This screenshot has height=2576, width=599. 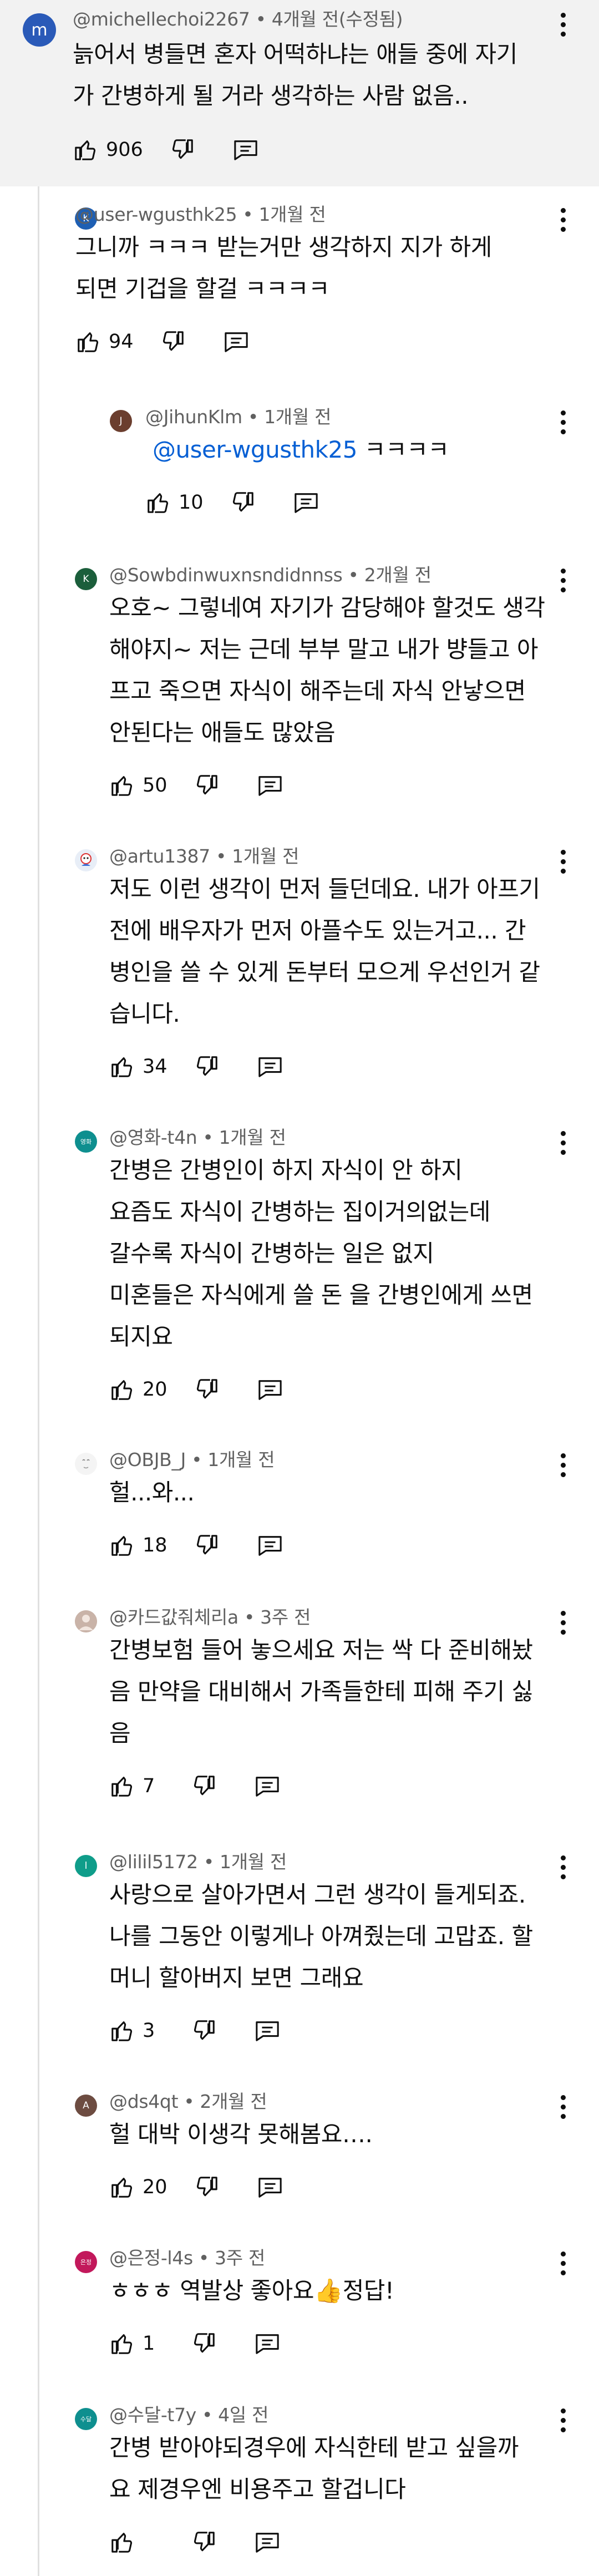 What do you see at coordinates (156, 214) in the screenshot?
I see `comment-author: @user-wgusthk25` at bounding box center [156, 214].